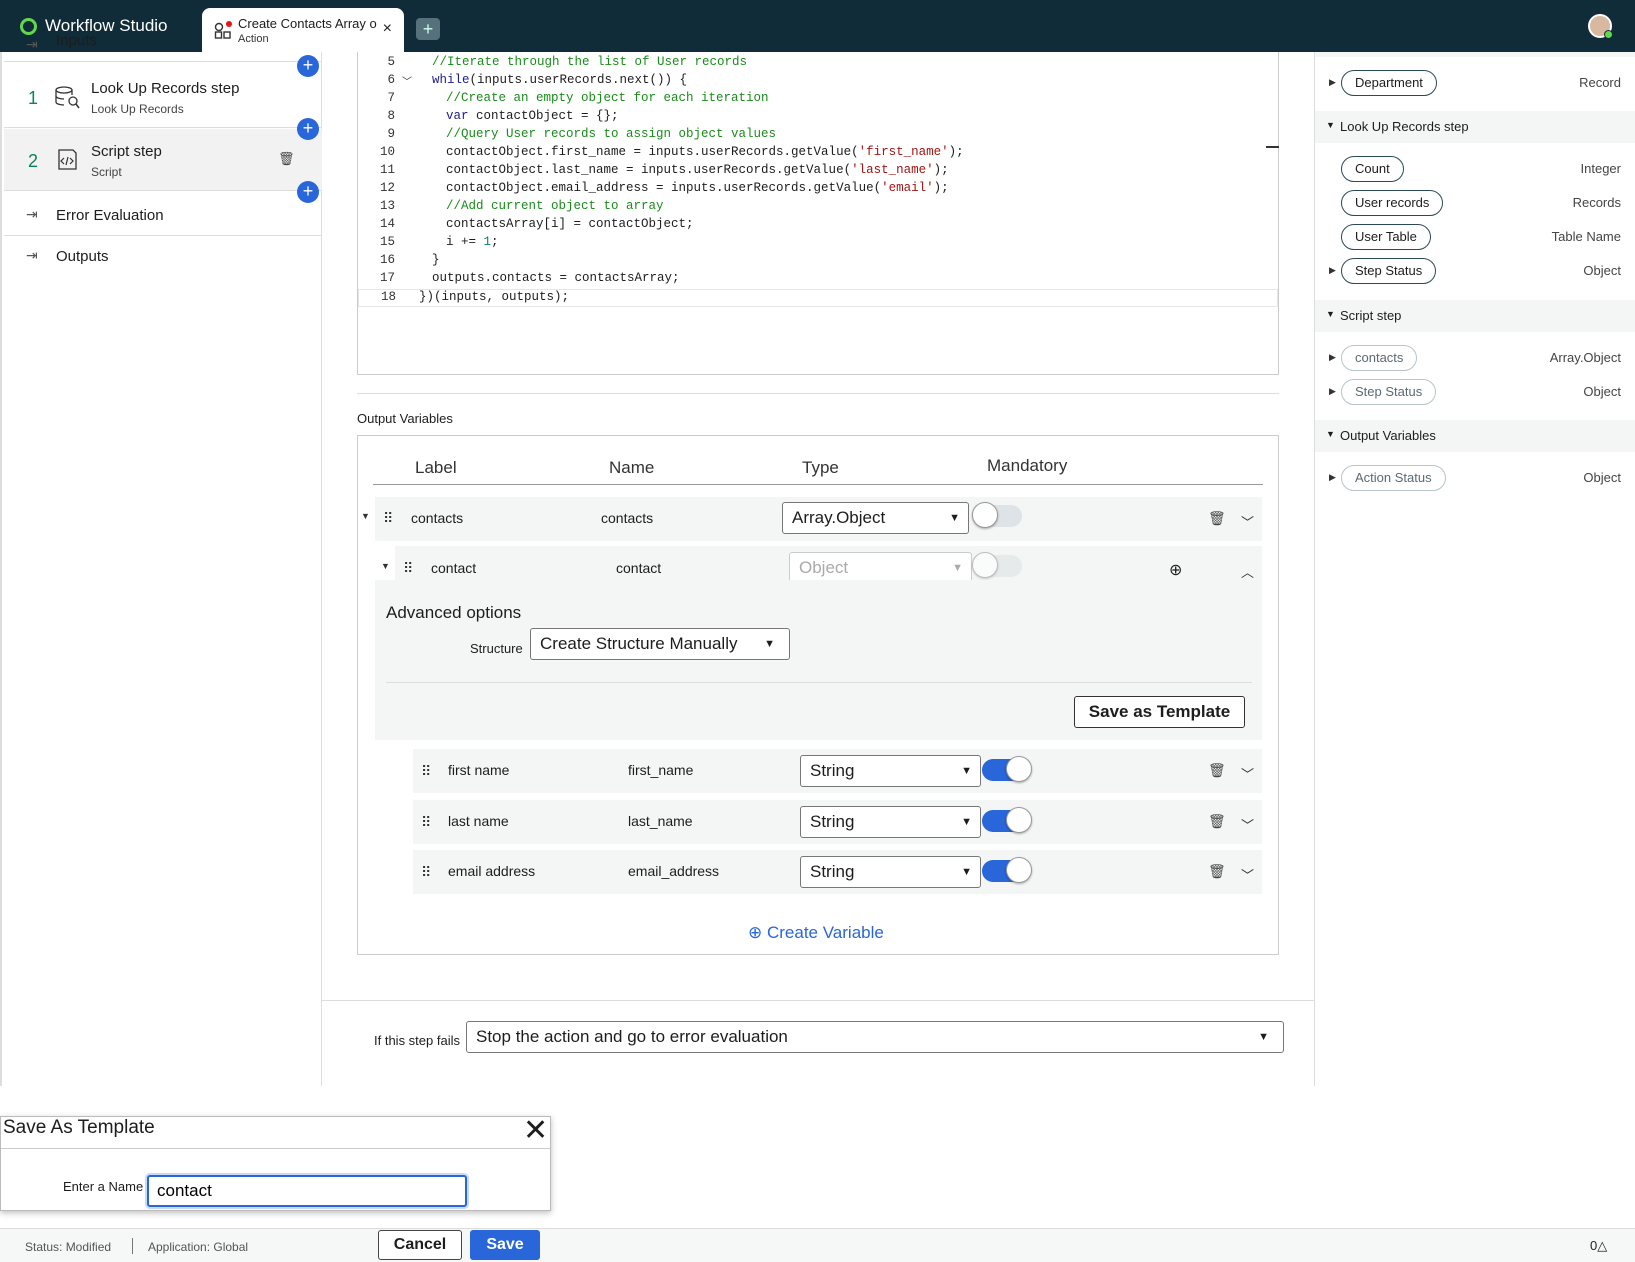 This screenshot has height=1262, width=1635. Describe the element at coordinates (818, 262) in the screenshot. I see `code-line: 16}` at that location.